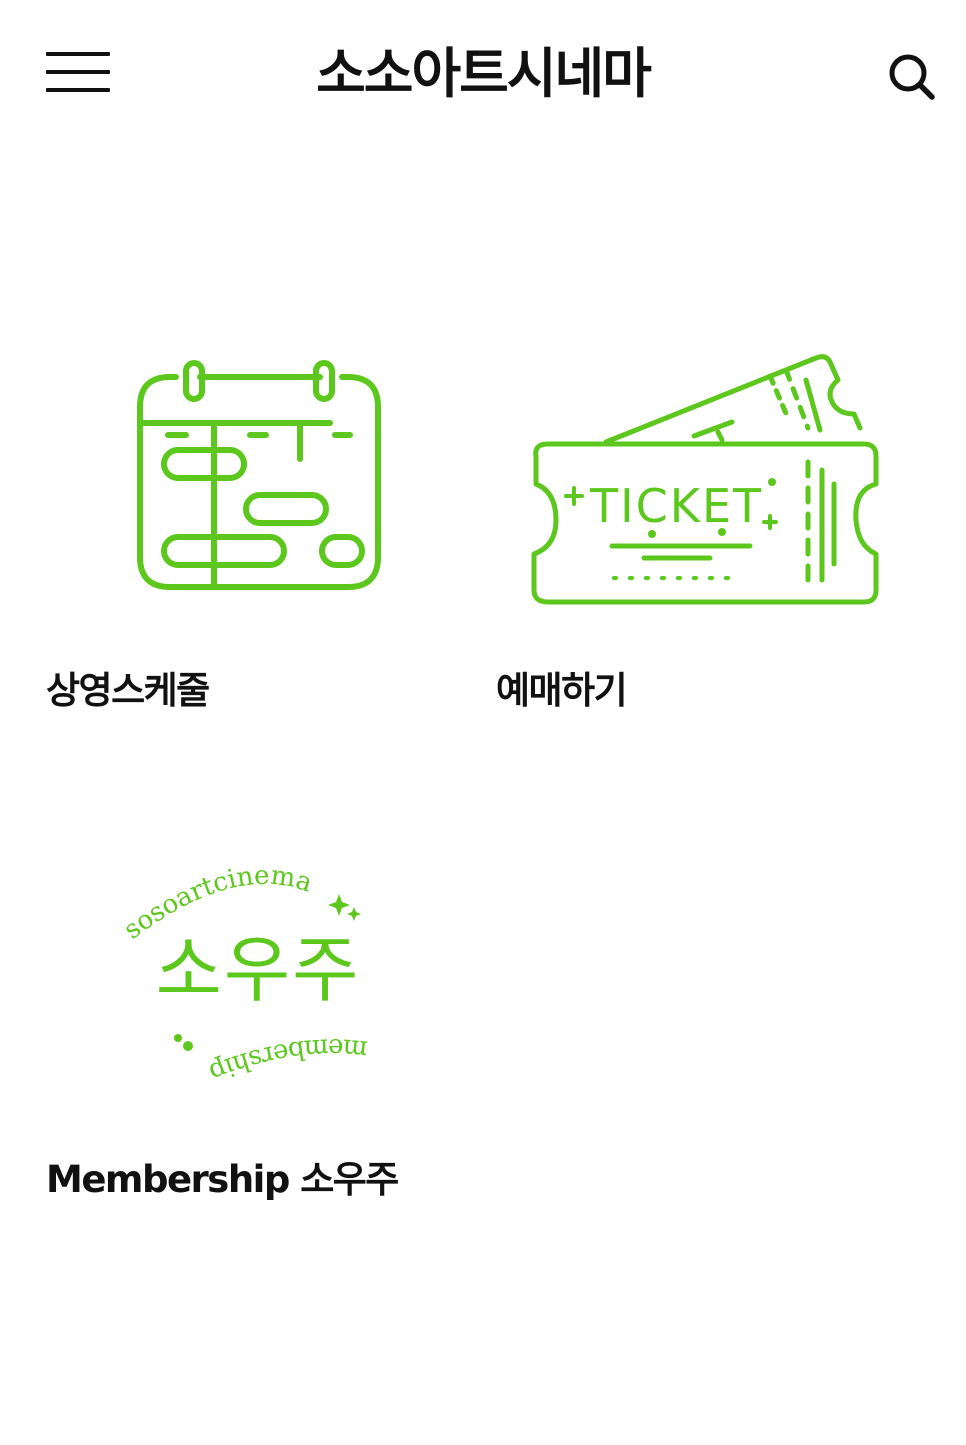 The image size is (966, 1445). I want to click on logo-center-text: 소우주, so click(258, 970).